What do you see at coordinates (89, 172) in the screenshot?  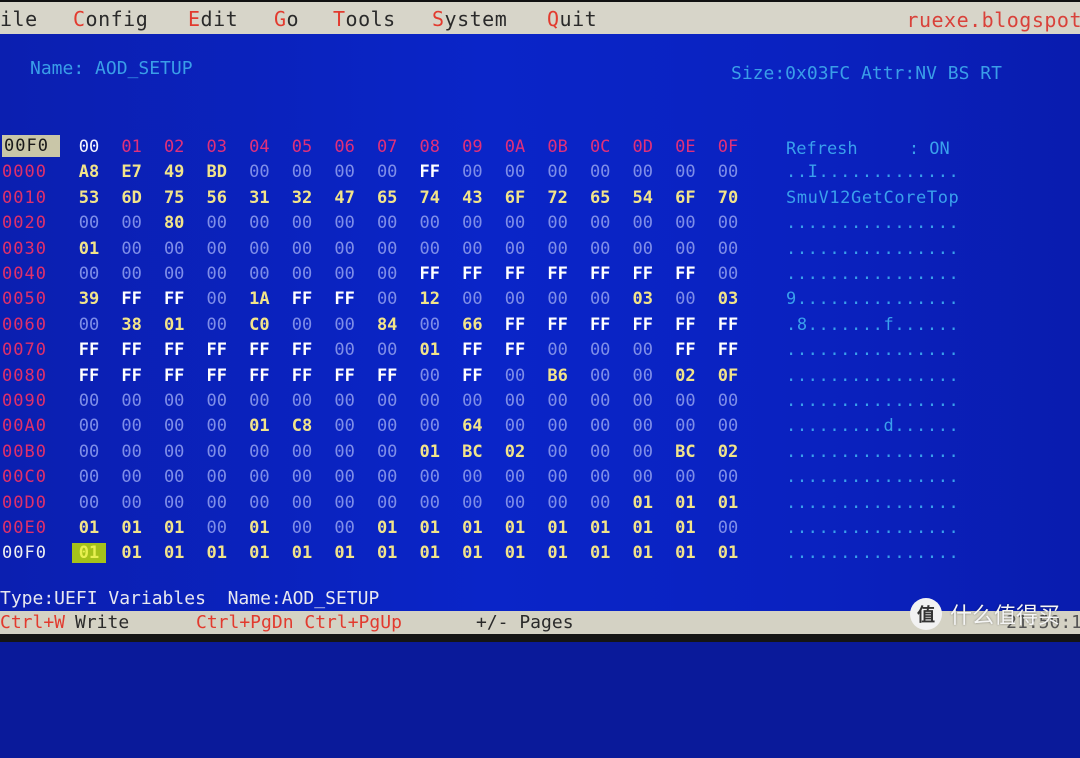 I see `hex-byte: A8` at bounding box center [89, 172].